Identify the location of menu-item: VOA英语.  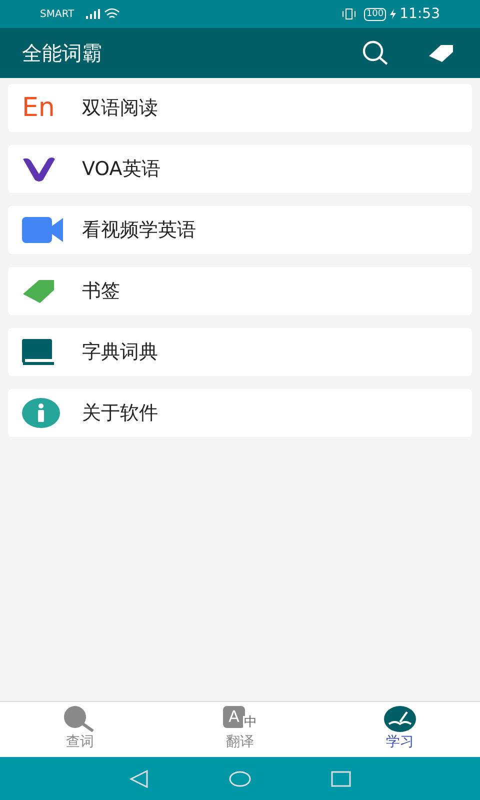
(240, 169).